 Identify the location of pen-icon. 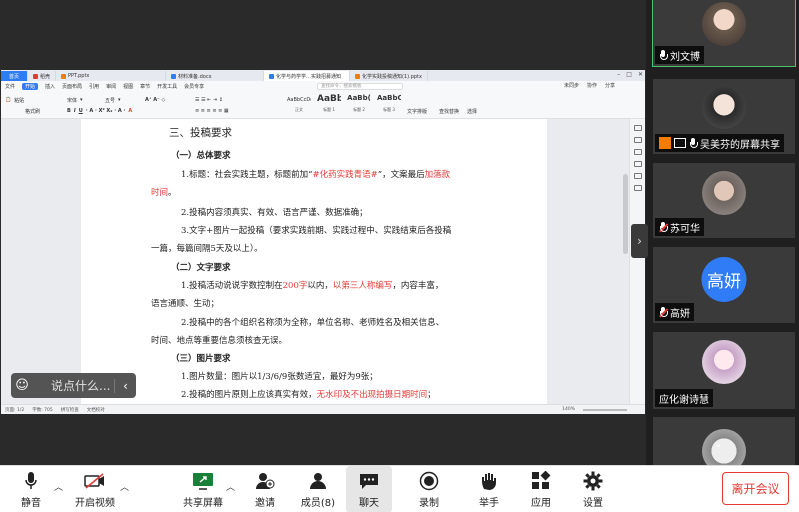
(637, 128).